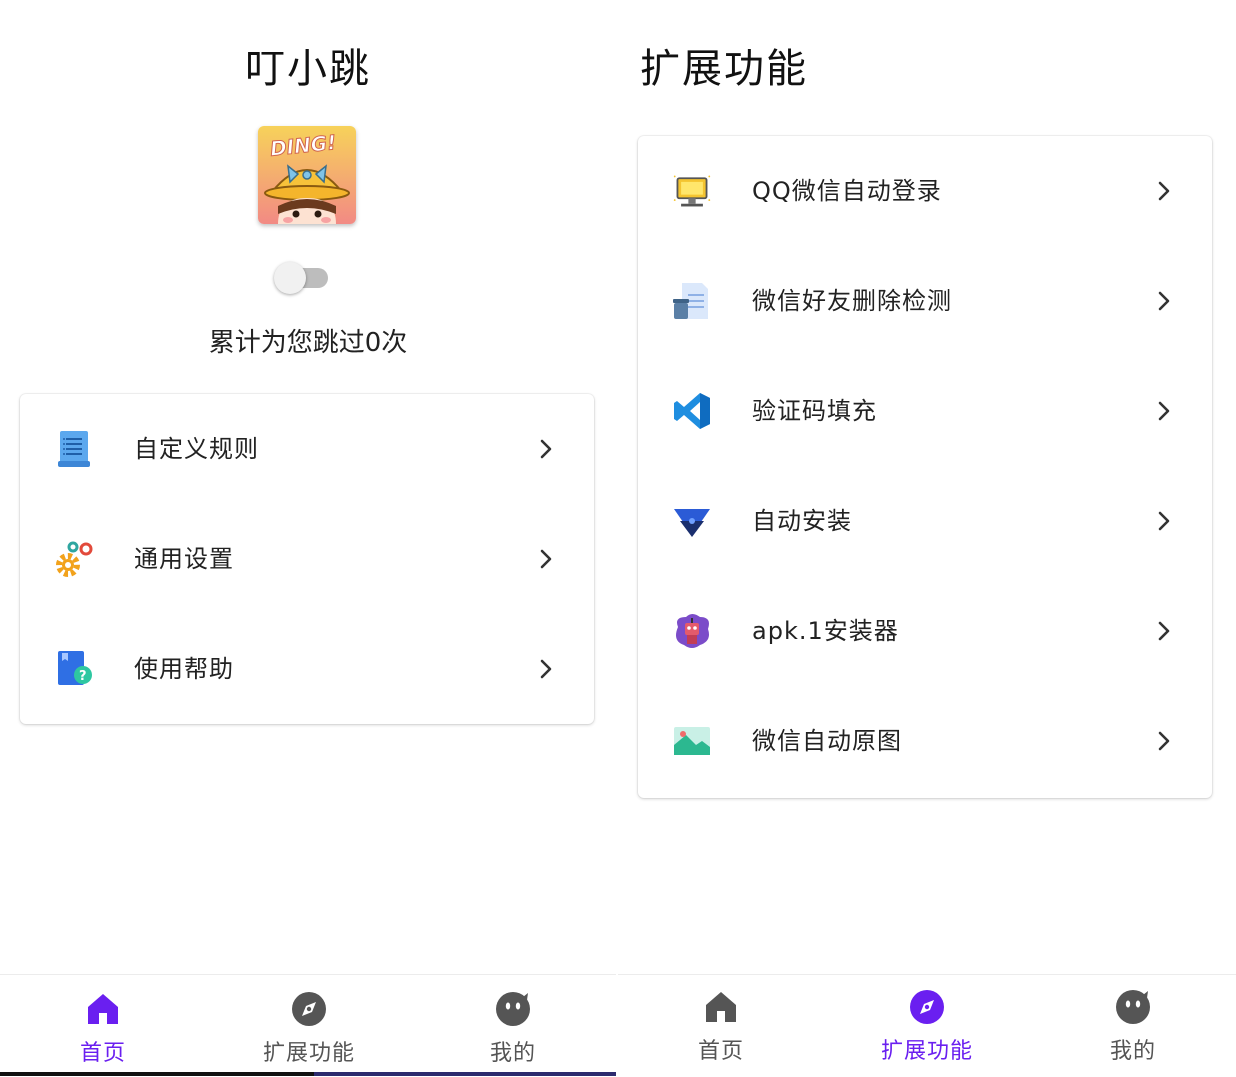  I want to click on ext-item-captcha-fill: 验证码填充, so click(925, 411).